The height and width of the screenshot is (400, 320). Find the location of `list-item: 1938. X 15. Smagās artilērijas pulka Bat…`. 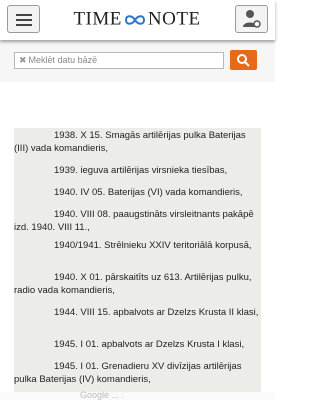

list-item: 1938. X 15. Smagās artilērijas pulka Bat… is located at coordinates (137, 142).